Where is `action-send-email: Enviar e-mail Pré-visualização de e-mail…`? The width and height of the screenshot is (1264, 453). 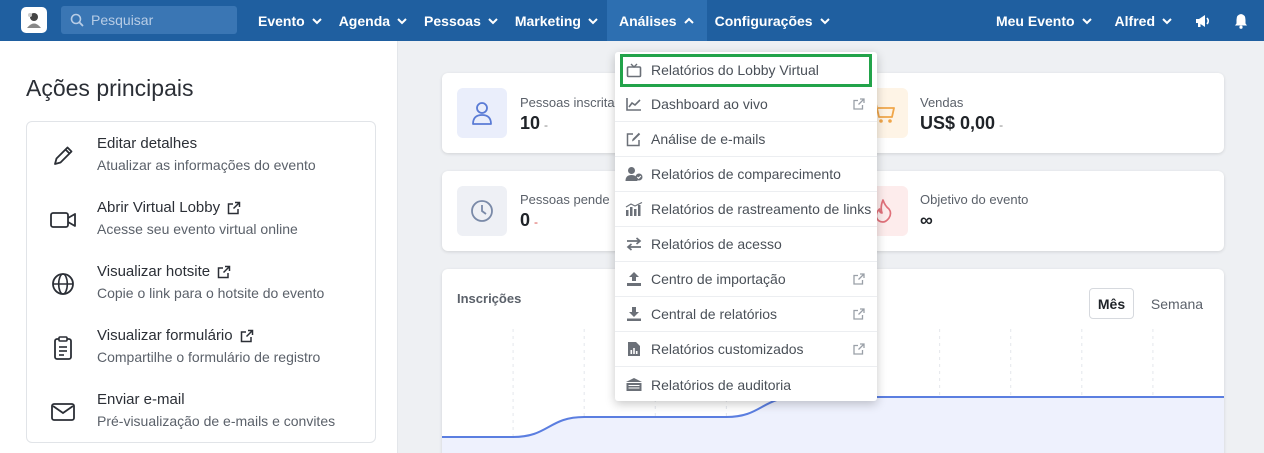 action-send-email: Enviar e-mail Pré-visualização de e-mail… is located at coordinates (201, 410).